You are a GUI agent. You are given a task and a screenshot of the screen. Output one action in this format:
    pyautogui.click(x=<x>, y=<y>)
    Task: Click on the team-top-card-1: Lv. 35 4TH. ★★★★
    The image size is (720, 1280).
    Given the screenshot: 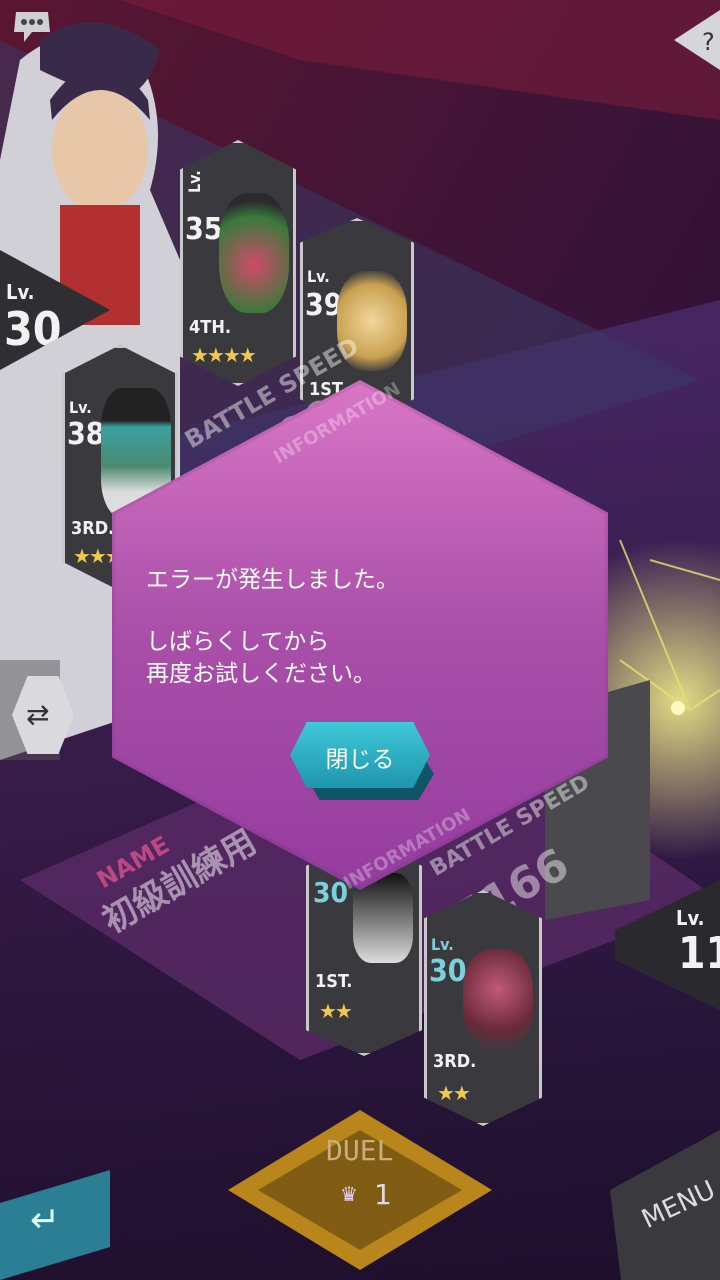 What is the action you would take?
    pyautogui.click(x=238, y=263)
    